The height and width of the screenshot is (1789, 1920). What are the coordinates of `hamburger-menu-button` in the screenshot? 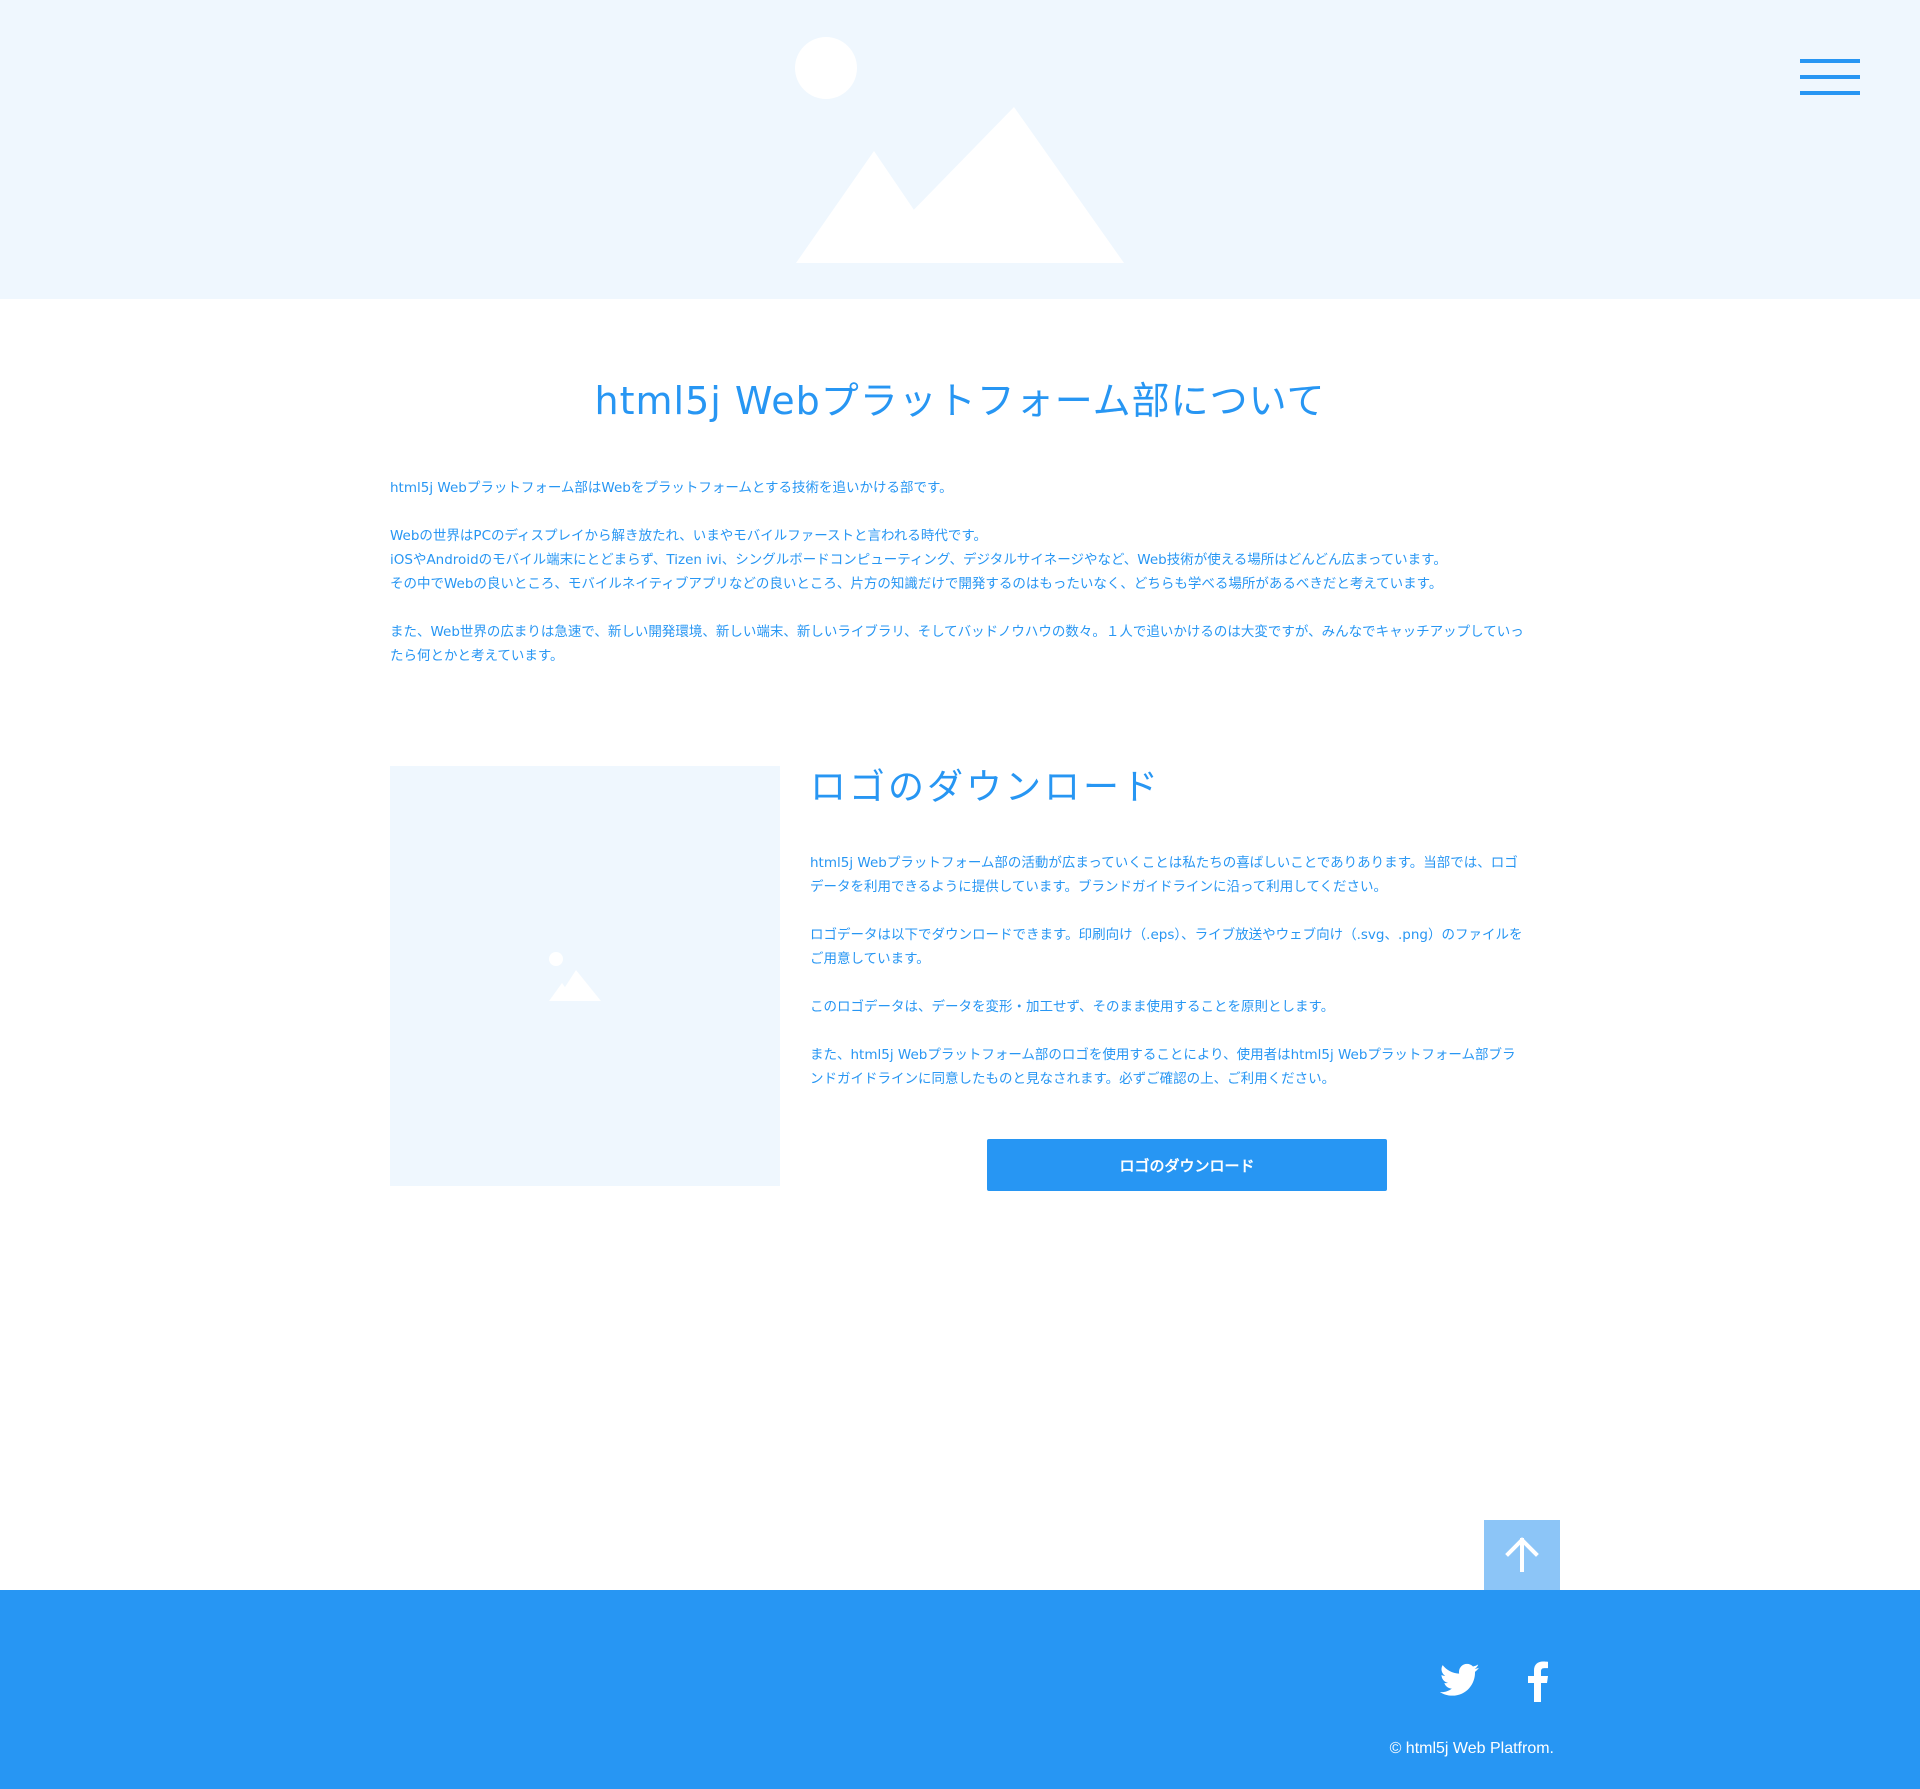 It's located at (1828, 79).